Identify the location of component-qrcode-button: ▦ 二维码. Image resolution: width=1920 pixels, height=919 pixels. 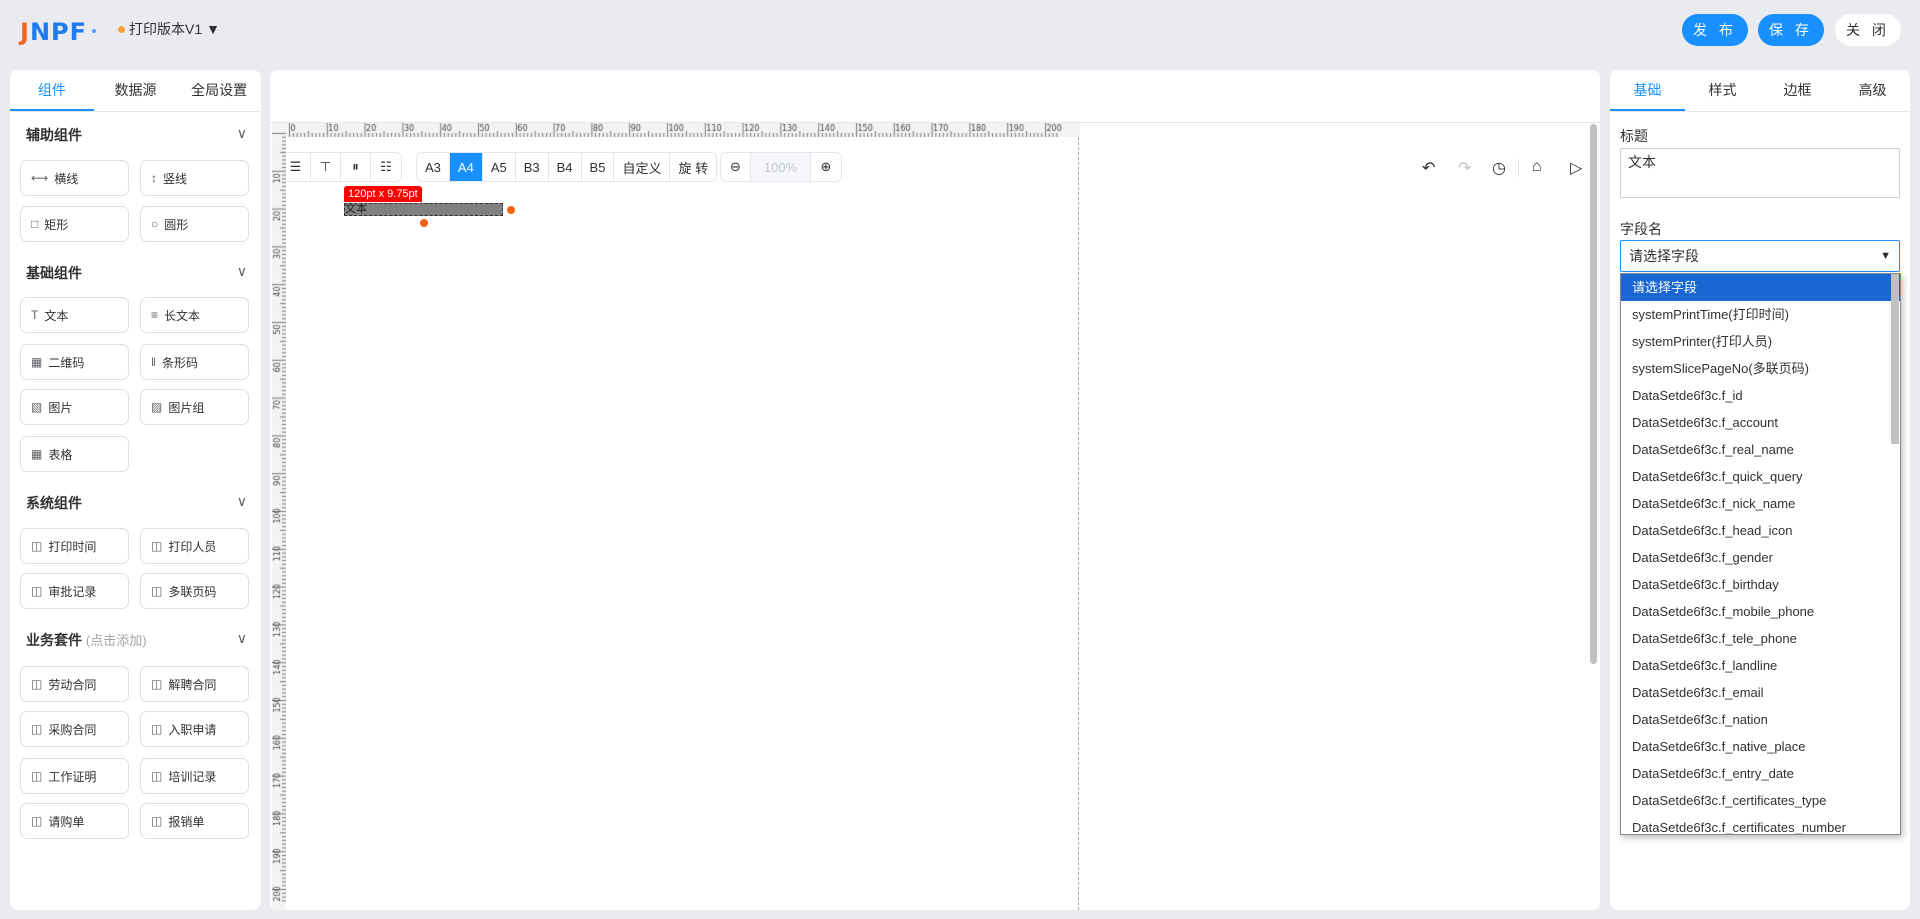
(74, 362).